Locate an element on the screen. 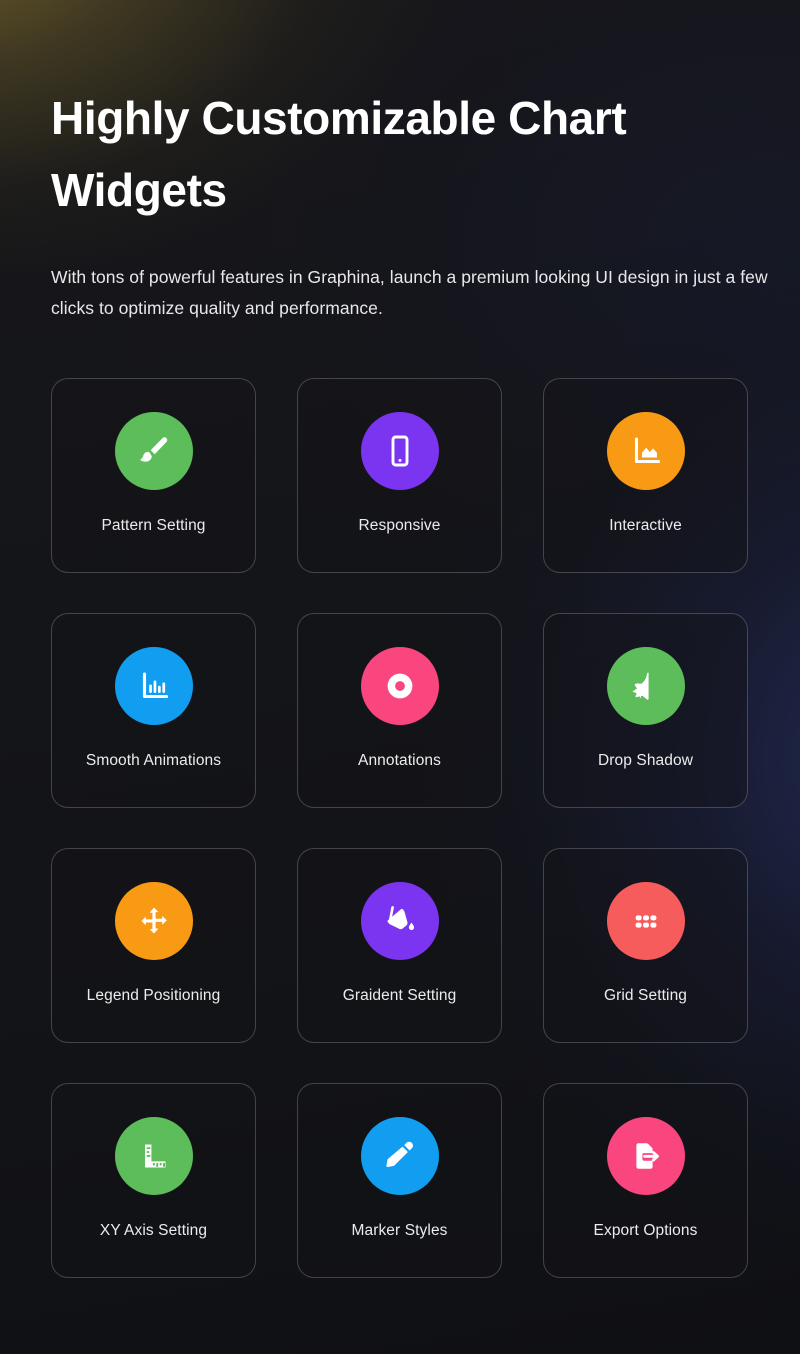 The height and width of the screenshot is (1354, 800). area-chart-icon is located at coordinates (645, 451).